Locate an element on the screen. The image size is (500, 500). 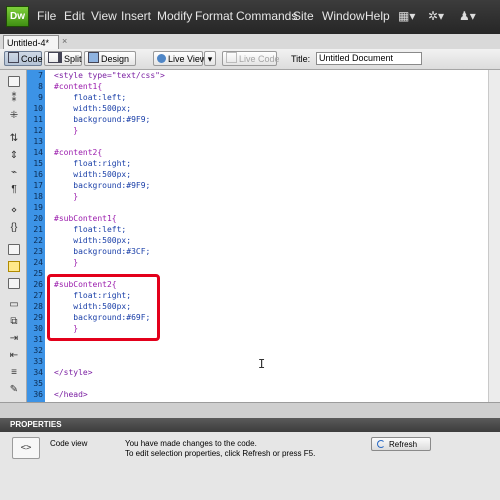
live-view-button: Live View is located at coordinates (179, 58).